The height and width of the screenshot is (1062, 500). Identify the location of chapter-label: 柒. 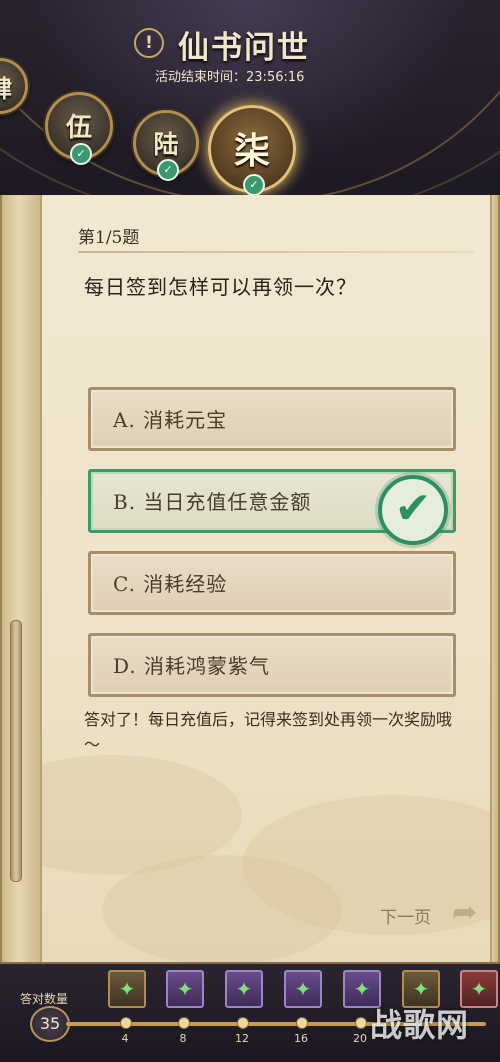
(251, 151).